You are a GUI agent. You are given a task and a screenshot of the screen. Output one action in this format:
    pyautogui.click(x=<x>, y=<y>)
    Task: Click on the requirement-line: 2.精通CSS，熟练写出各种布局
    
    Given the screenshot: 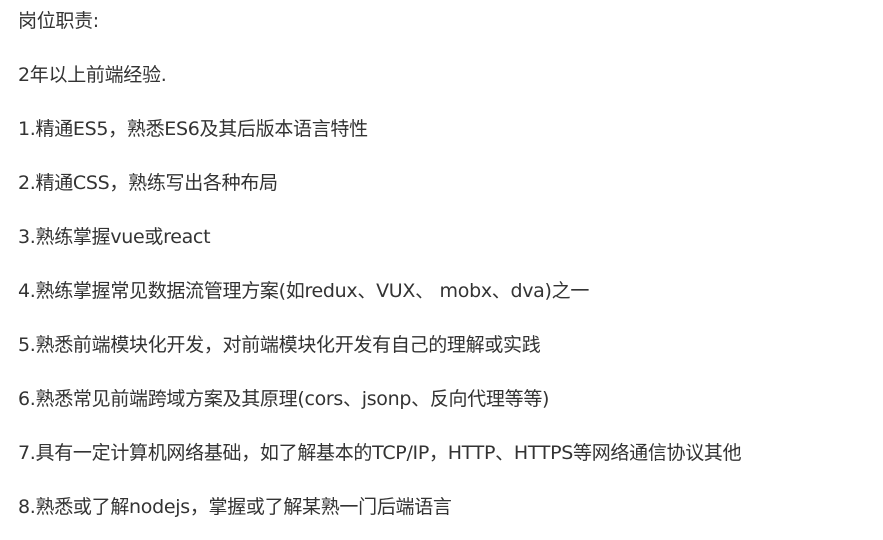 What is the action you would take?
    pyautogui.click(x=148, y=183)
    